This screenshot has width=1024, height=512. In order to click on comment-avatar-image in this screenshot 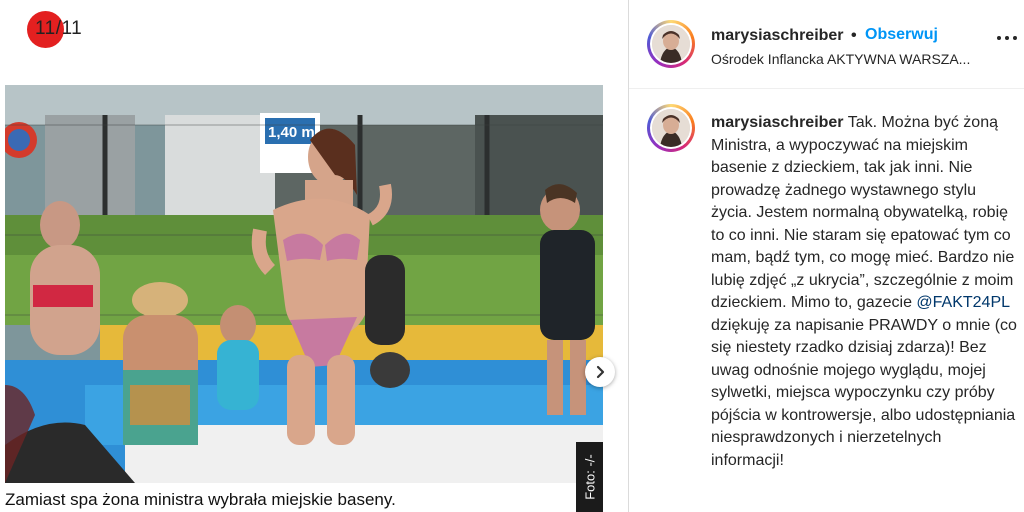, I will do `click(671, 128)`.